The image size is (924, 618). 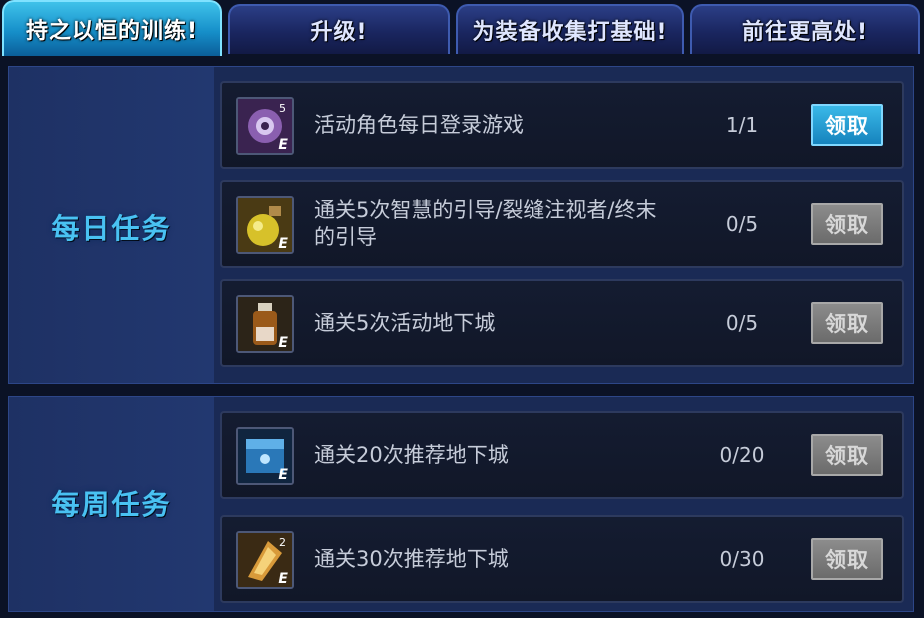 What do you see at coordinates (411, 558) in the screenshot?
I see `task-description: 通关30次推荐地下城` at bounding box center [411, 558].